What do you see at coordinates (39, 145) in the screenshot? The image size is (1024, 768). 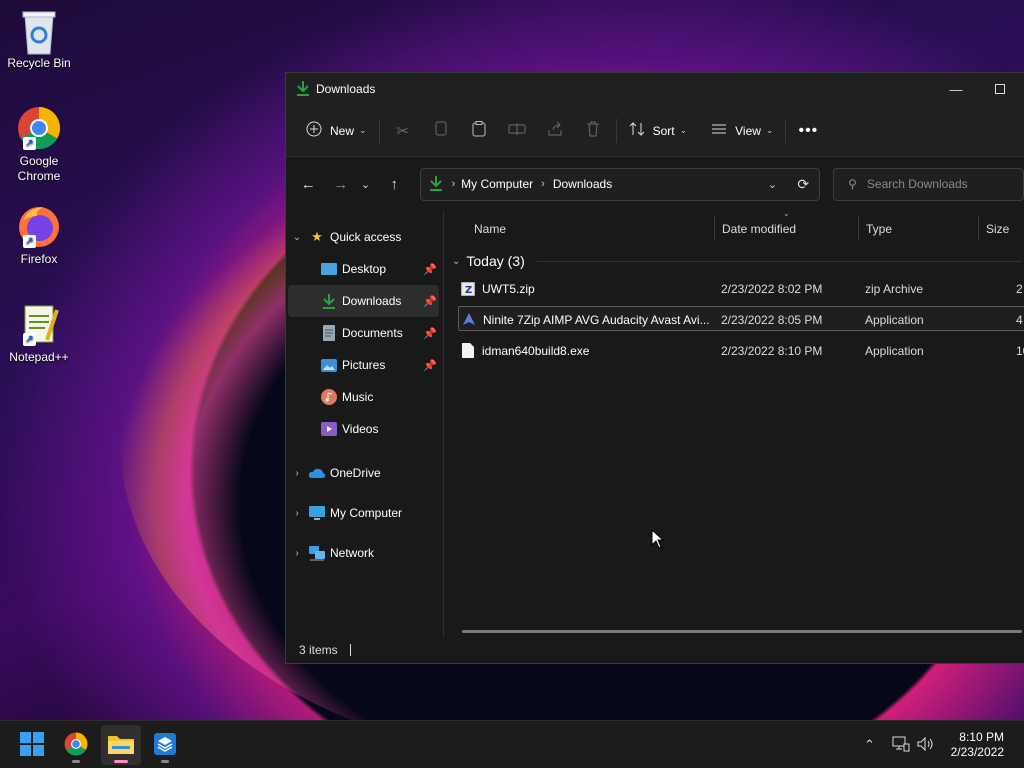 I see `desktop-icon-chrome: ↗ Google Chrome` at bounding box center [39, 145].